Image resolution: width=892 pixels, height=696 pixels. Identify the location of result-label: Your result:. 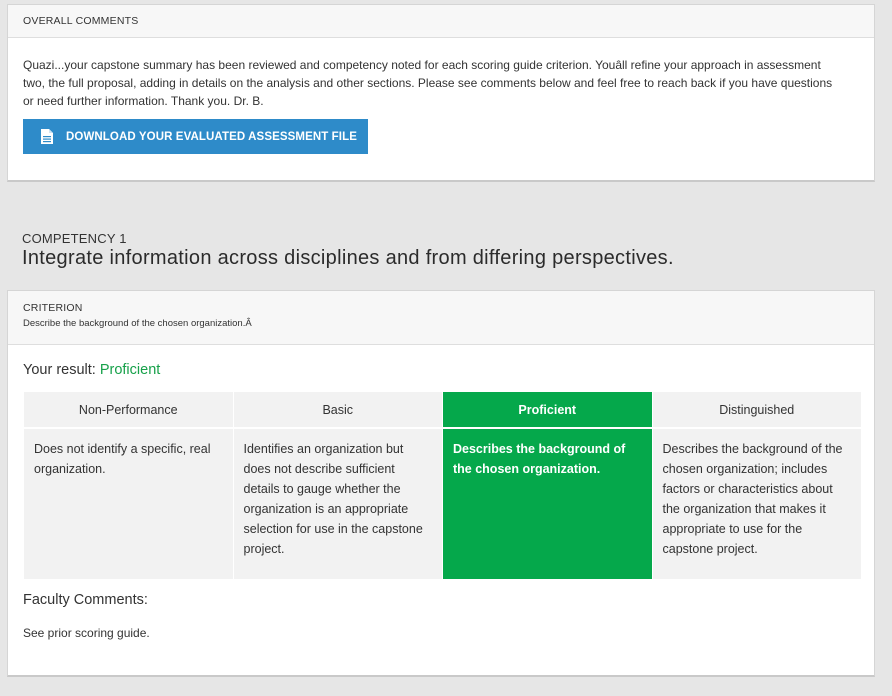
(59, 370).